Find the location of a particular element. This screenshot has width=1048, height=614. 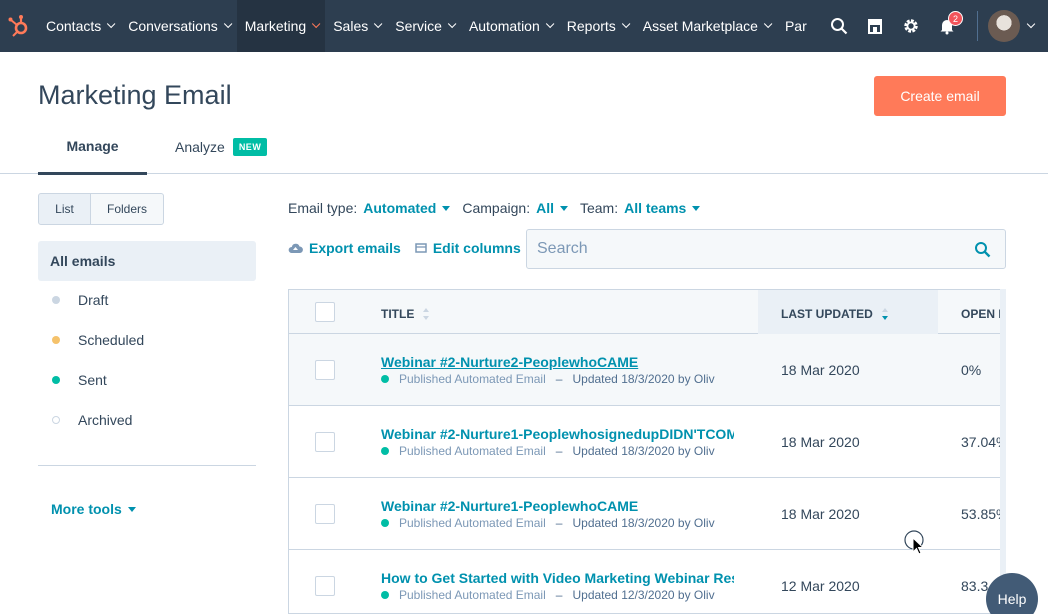

last-updated-cell: 12 Mar 2020 is located at coordinates (820, 586).